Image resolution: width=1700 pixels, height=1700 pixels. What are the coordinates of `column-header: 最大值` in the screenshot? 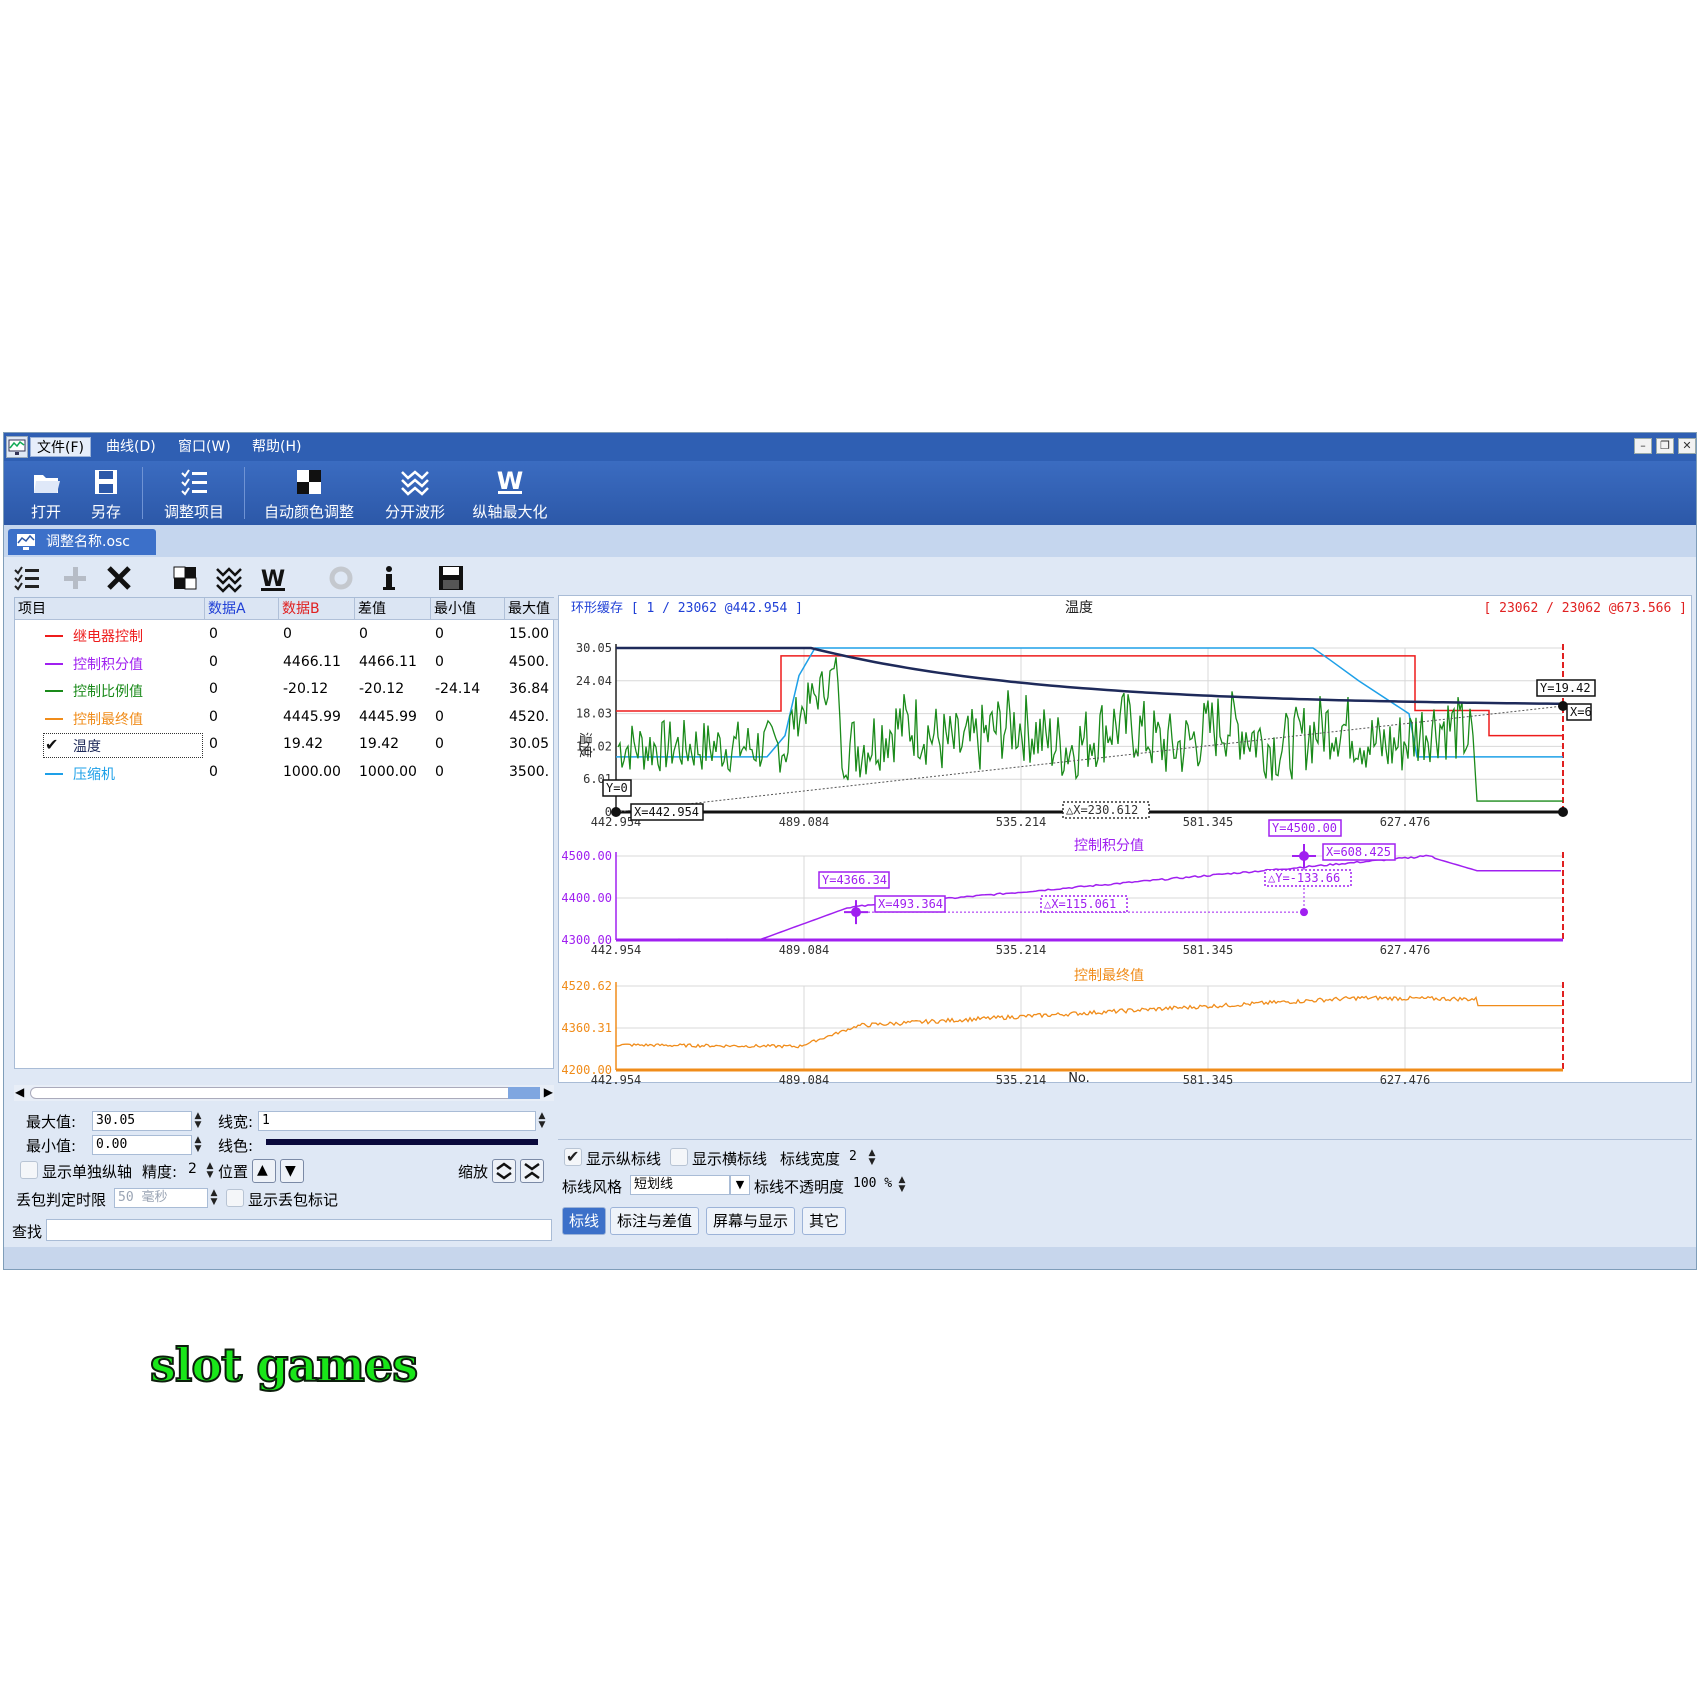 It's located at (535, 609).